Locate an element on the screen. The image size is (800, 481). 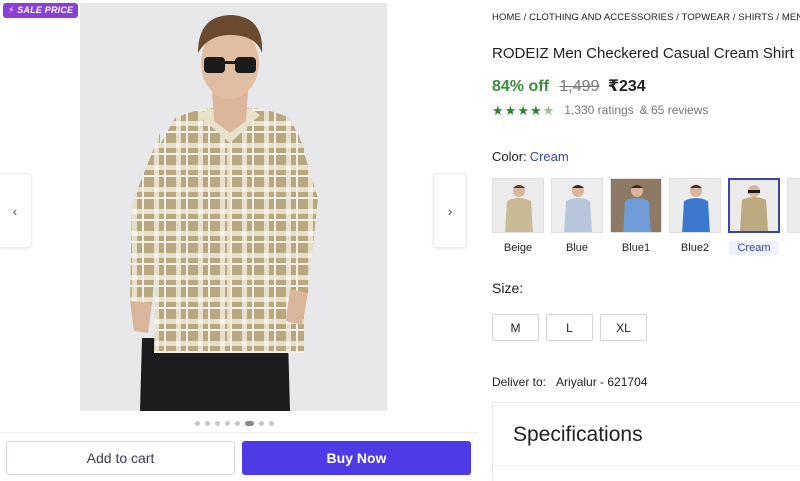
chevron-left-icon: ‹ is located at coordinates (15, 210).